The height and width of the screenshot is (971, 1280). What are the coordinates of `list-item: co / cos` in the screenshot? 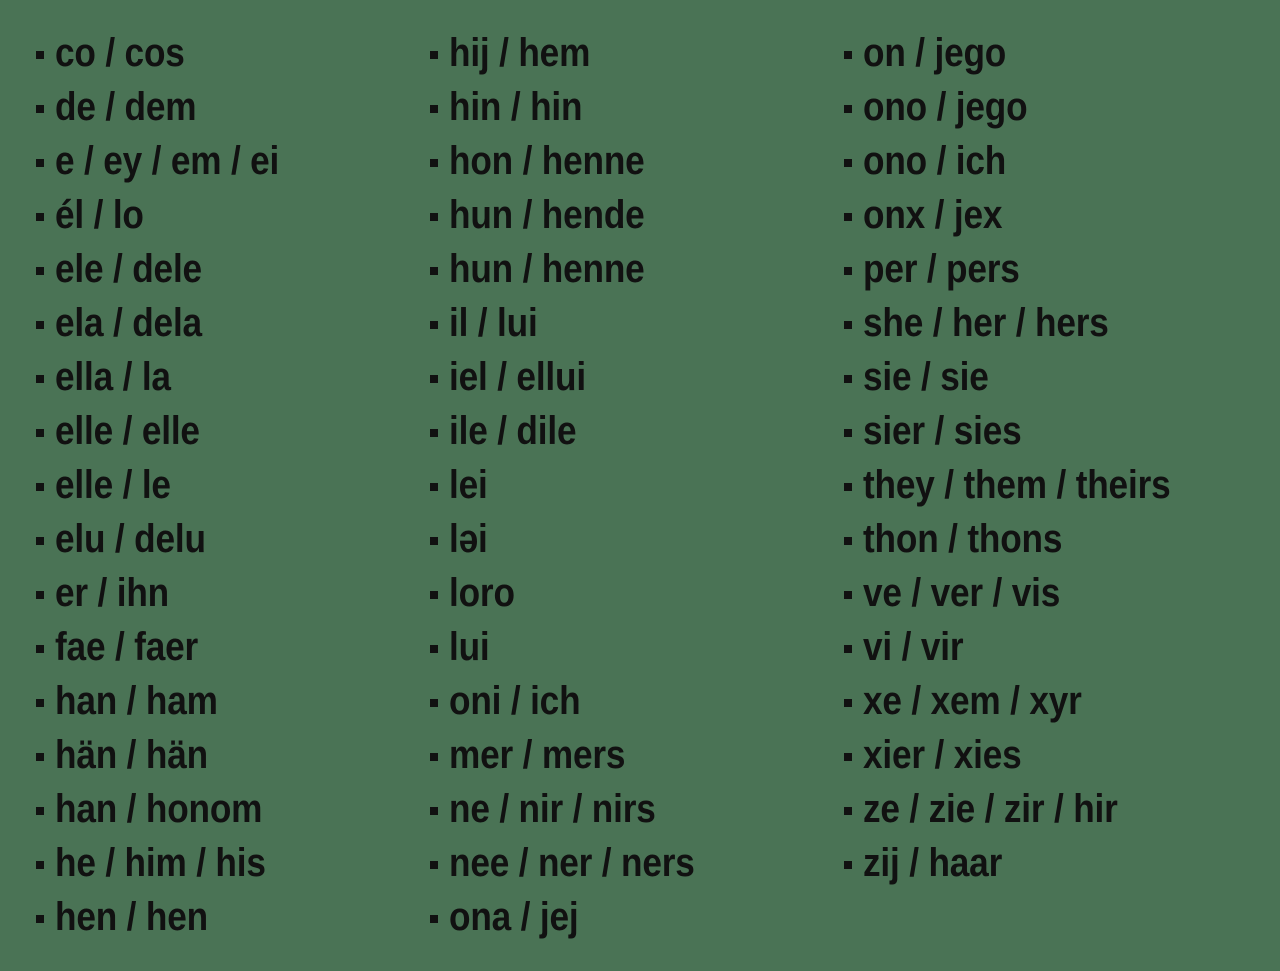 It's located at (227, 53).